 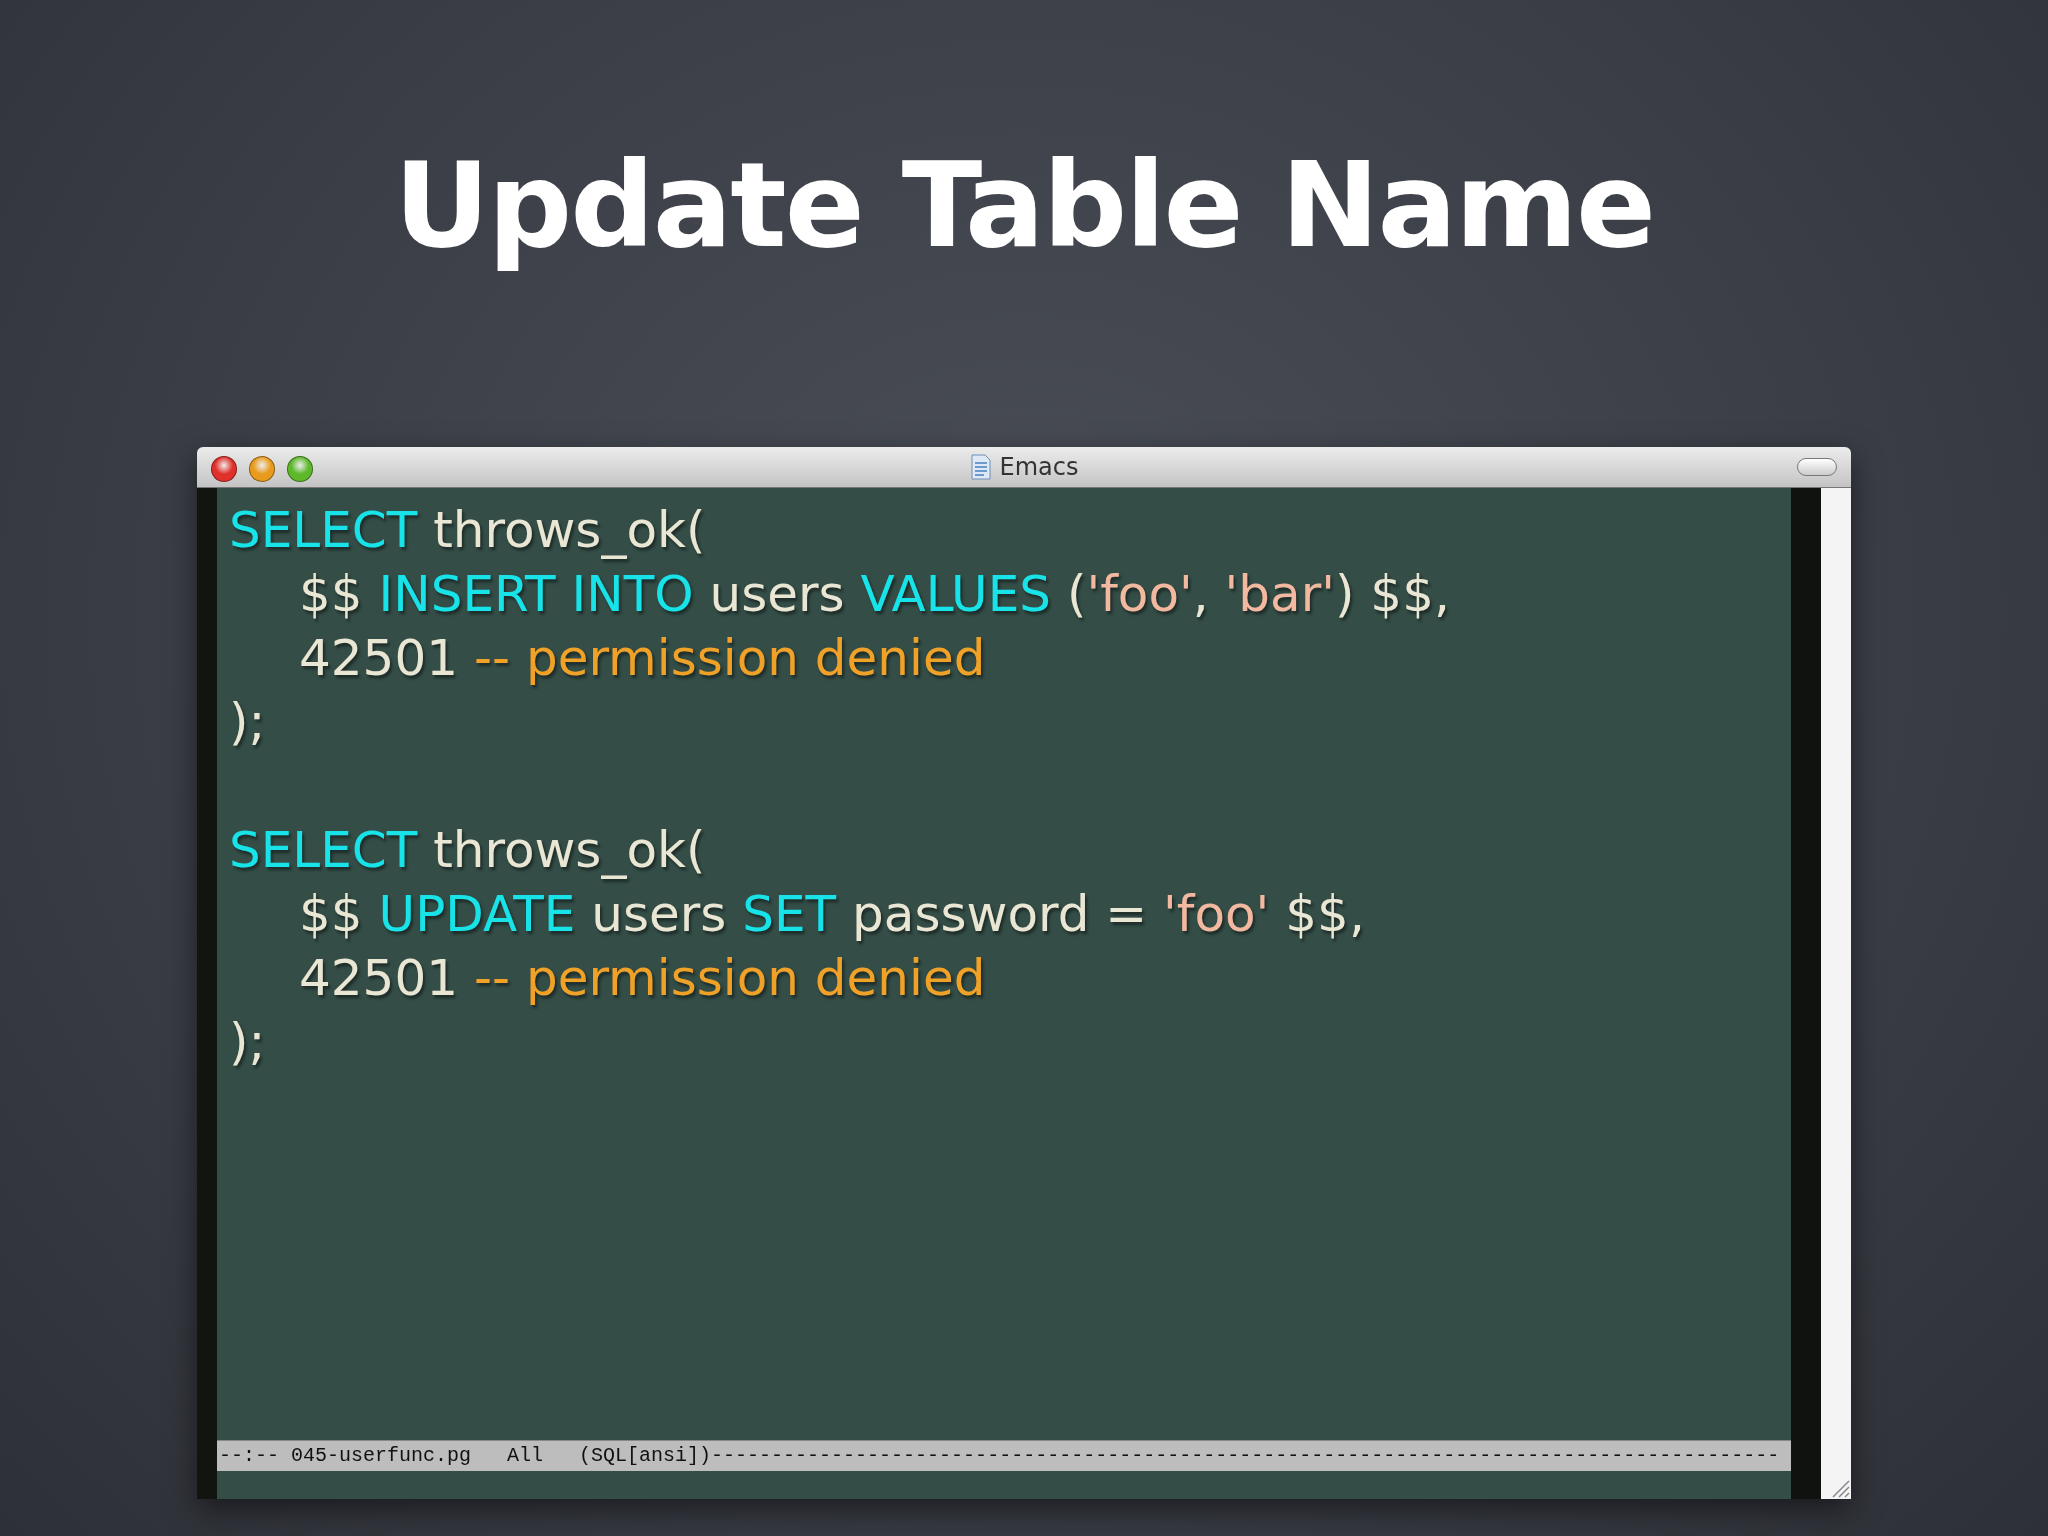 I want to click on minimize-button, so click(x=262, y=468).